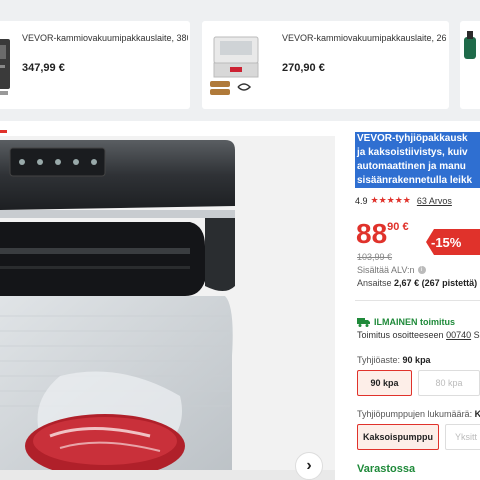 The image size is (480, 480). What do you see at coordinates (398, 227) in the screenshot?
I see `price-decimal: 90 €` at bounding box center [398, 227].